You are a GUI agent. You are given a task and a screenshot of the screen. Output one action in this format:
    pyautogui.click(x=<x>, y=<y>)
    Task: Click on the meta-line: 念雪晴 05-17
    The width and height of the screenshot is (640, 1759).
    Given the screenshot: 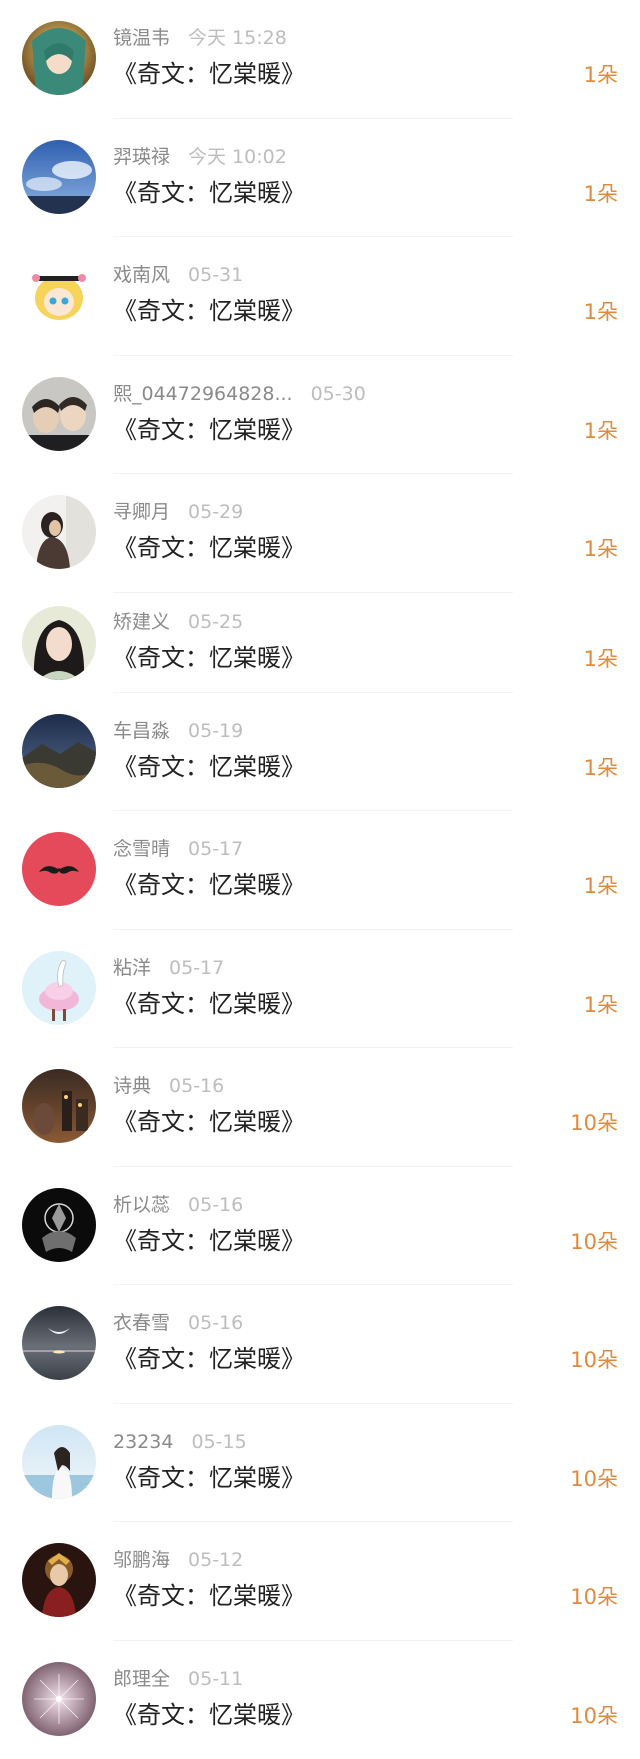 What is the action you would take?
    pyautogui.click(x=178, y=849)
    